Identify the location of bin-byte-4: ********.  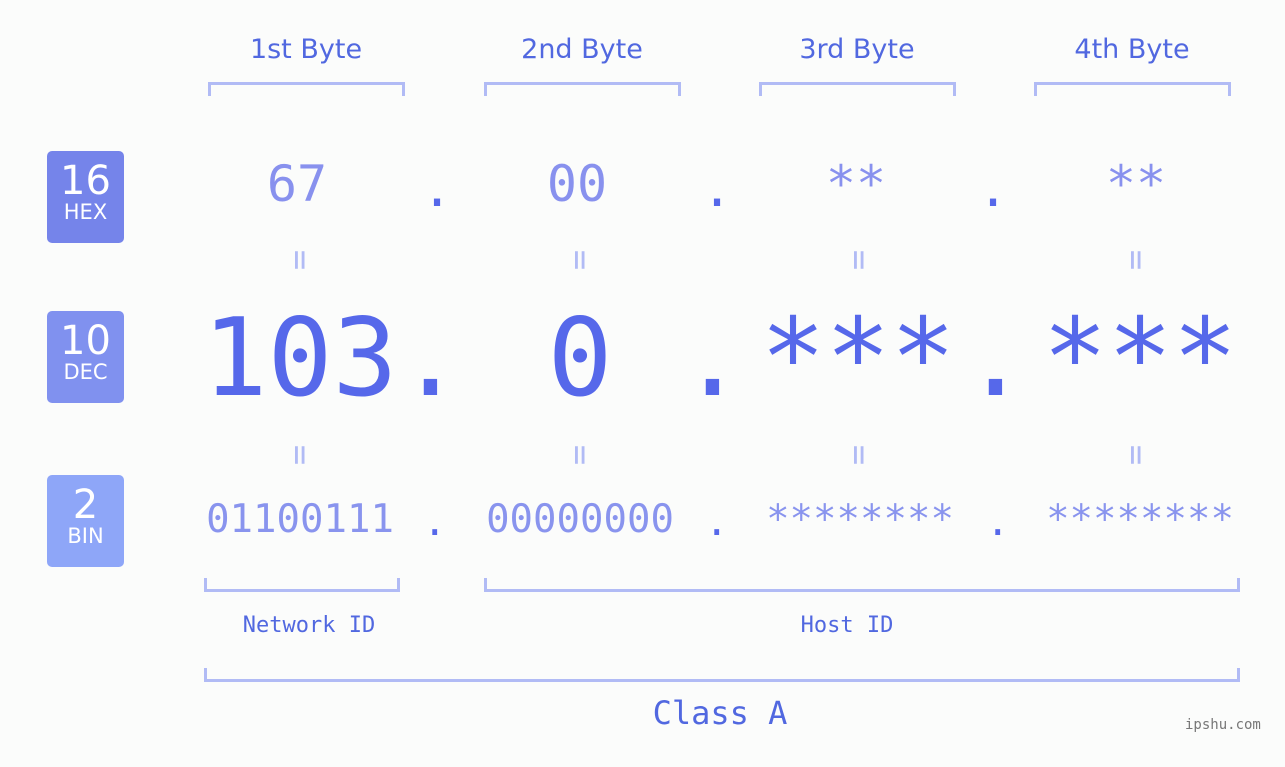
(1140, 519).